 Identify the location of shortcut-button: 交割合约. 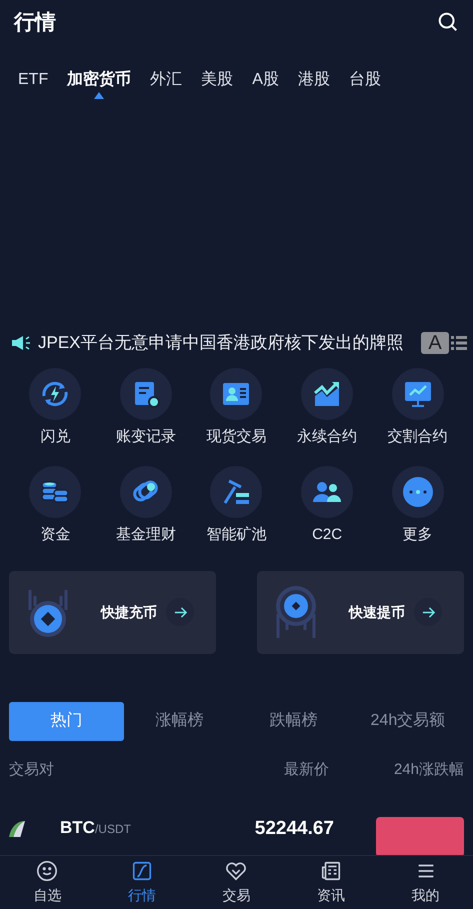
(417, 408).